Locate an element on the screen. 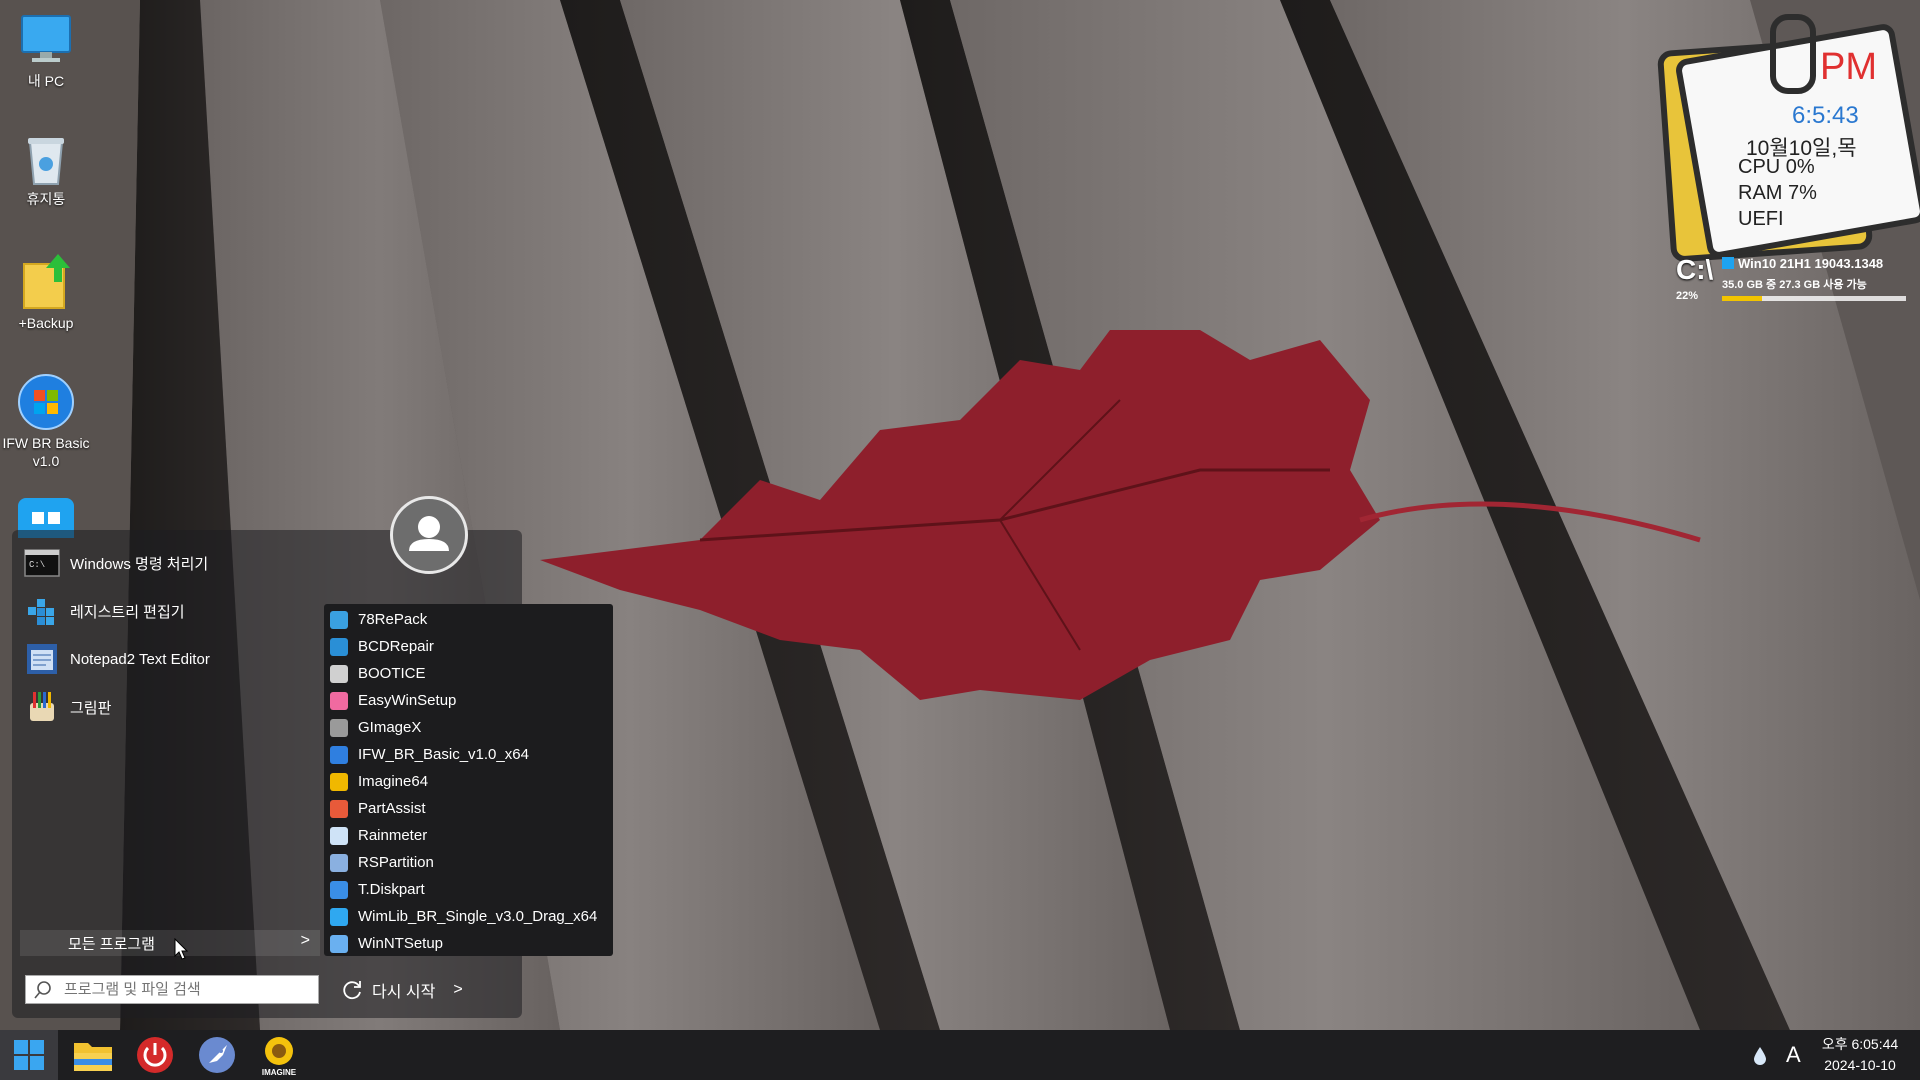 This screenshot has height=1080, width=1920. desktop-icon-this-pc: 내 PC is located at coordinates (46, 51).